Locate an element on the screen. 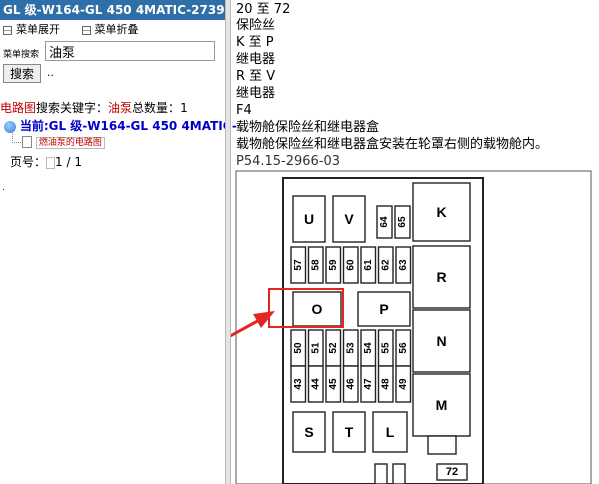  menu-expand-button: 菜单展开 is located at coordinates (33, 29).